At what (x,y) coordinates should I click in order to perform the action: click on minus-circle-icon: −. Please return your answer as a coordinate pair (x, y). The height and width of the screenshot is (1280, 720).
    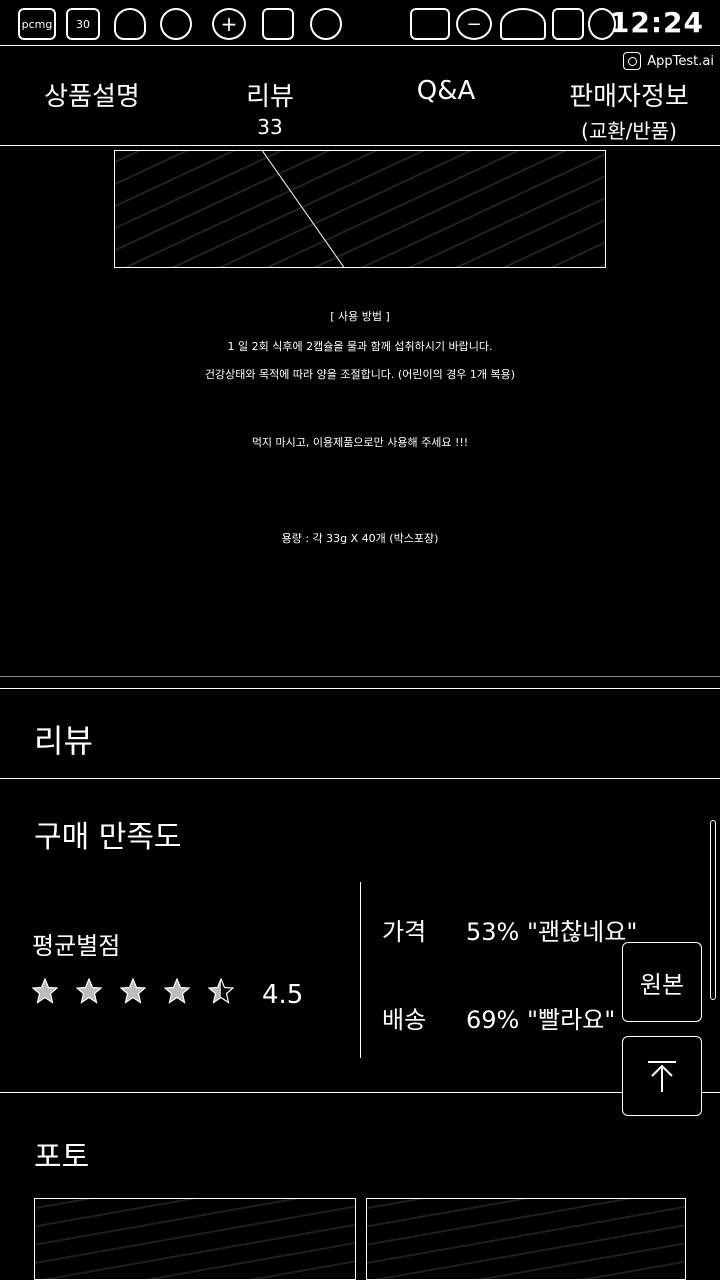
    Looking at the image, I should click on (474, 24).